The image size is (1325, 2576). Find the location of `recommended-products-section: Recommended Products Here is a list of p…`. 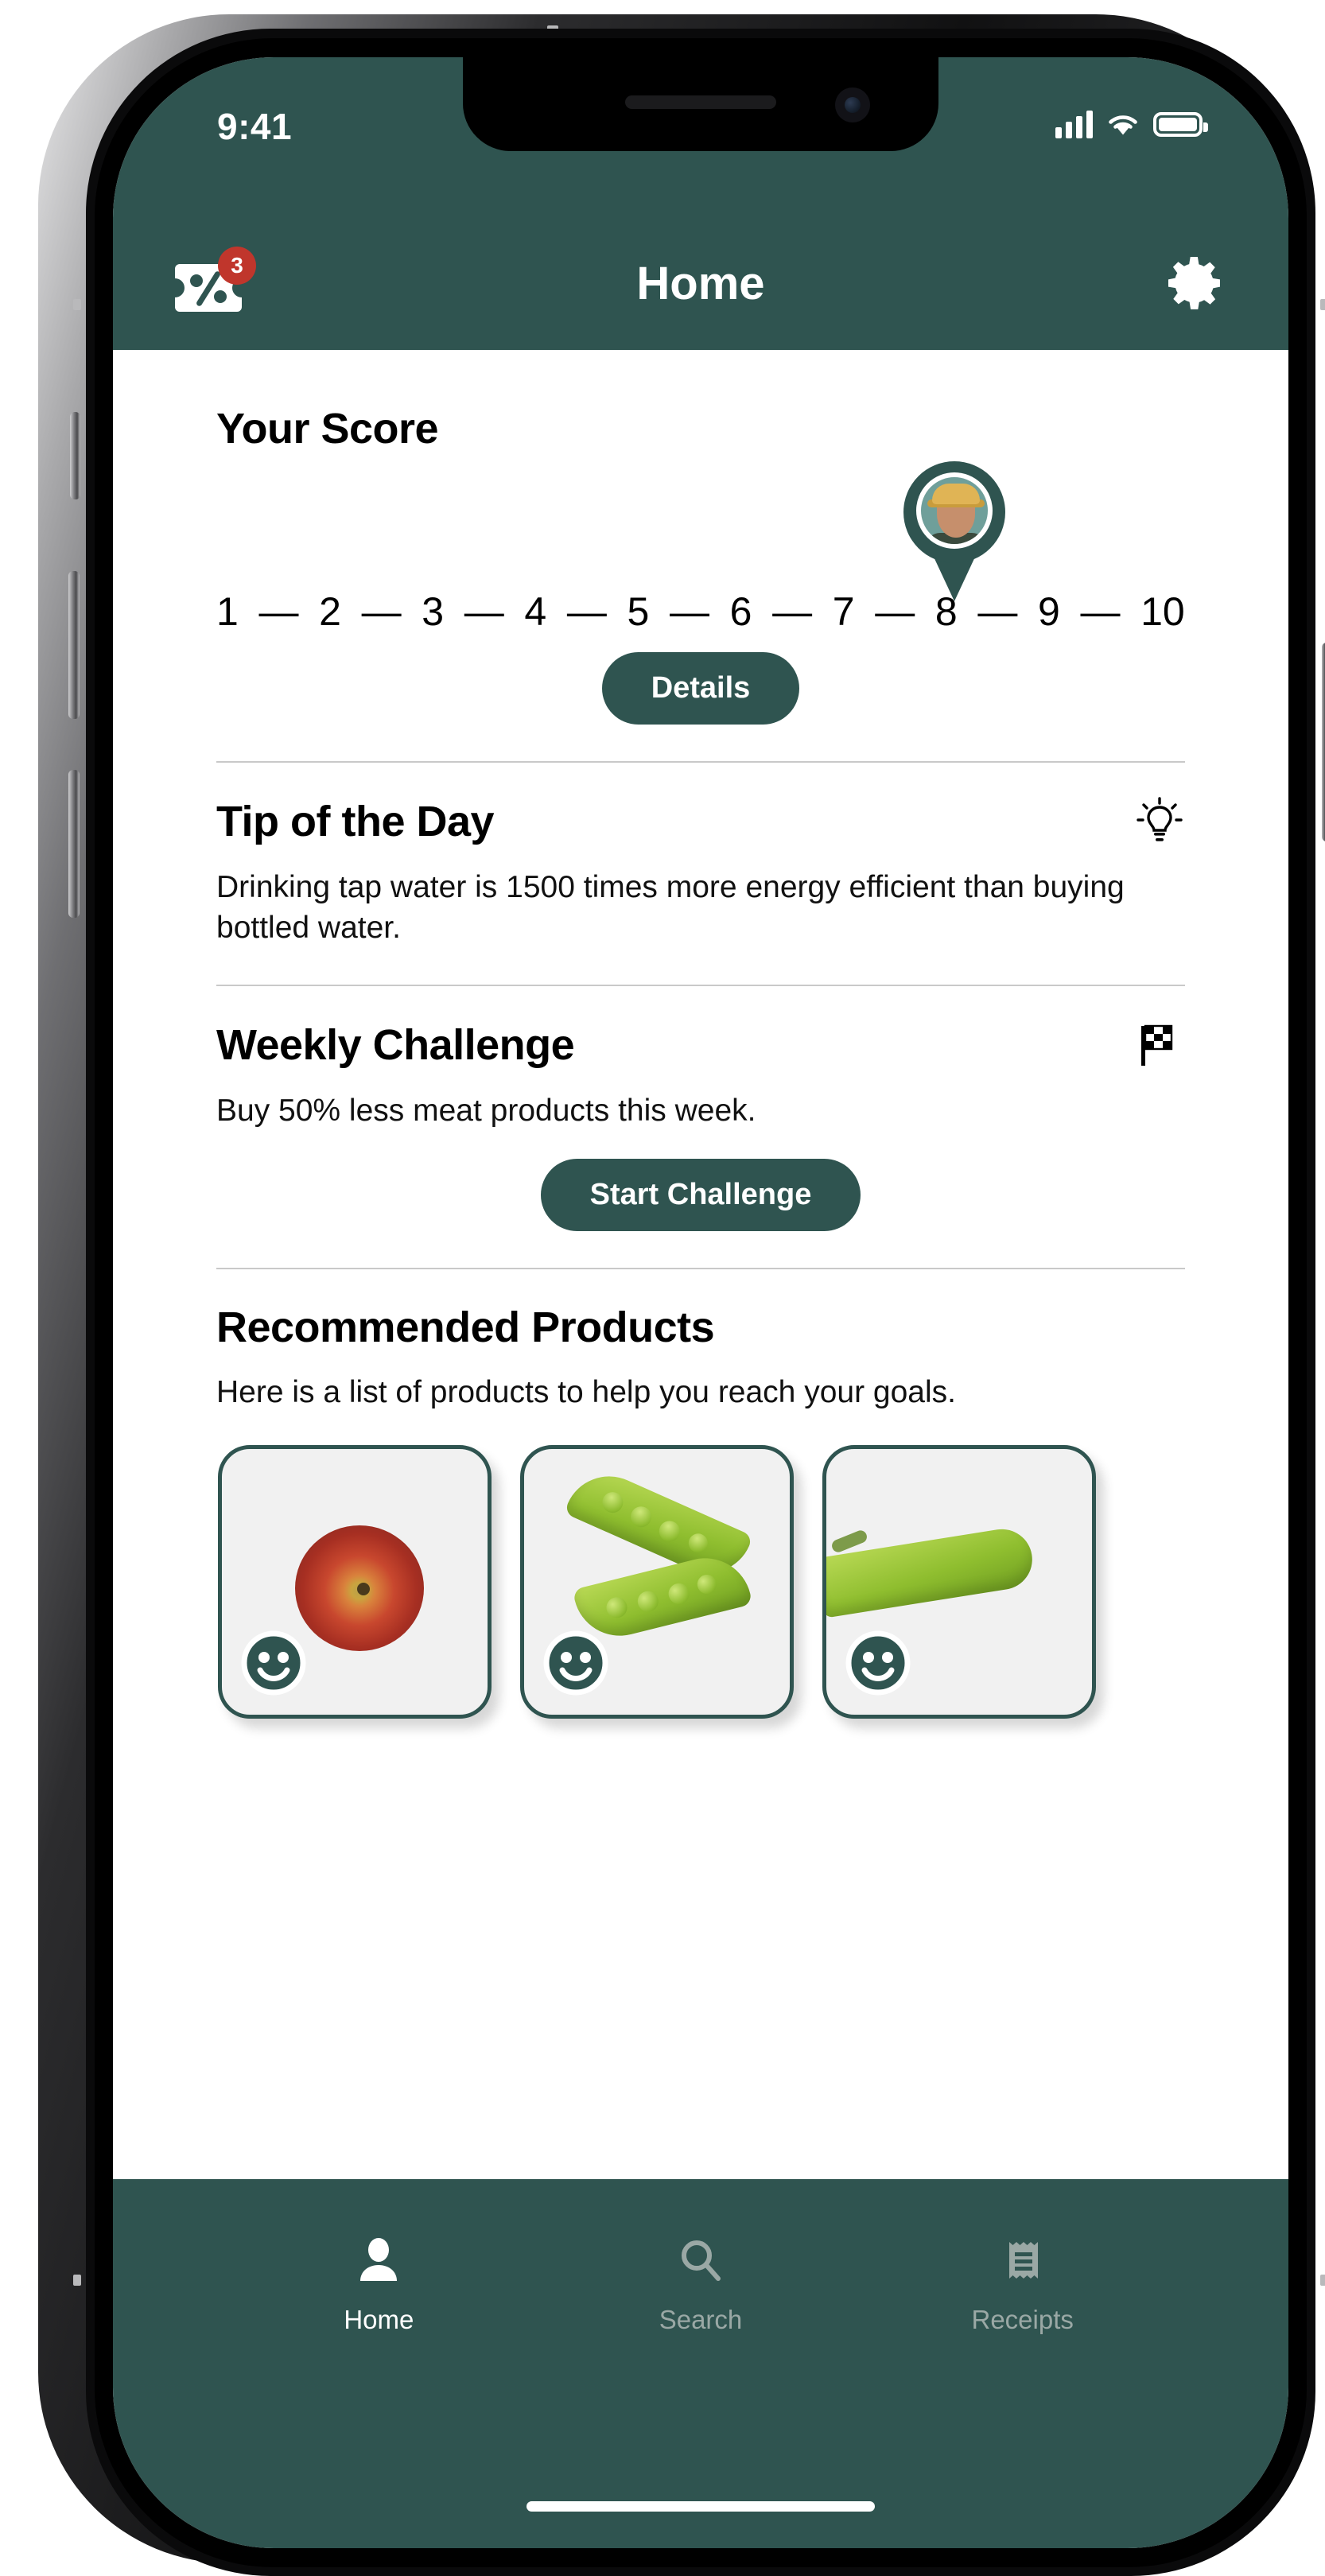

recommended-products-section: Recommended Products Here is a list of p… is located at coordinates (700, 1494).